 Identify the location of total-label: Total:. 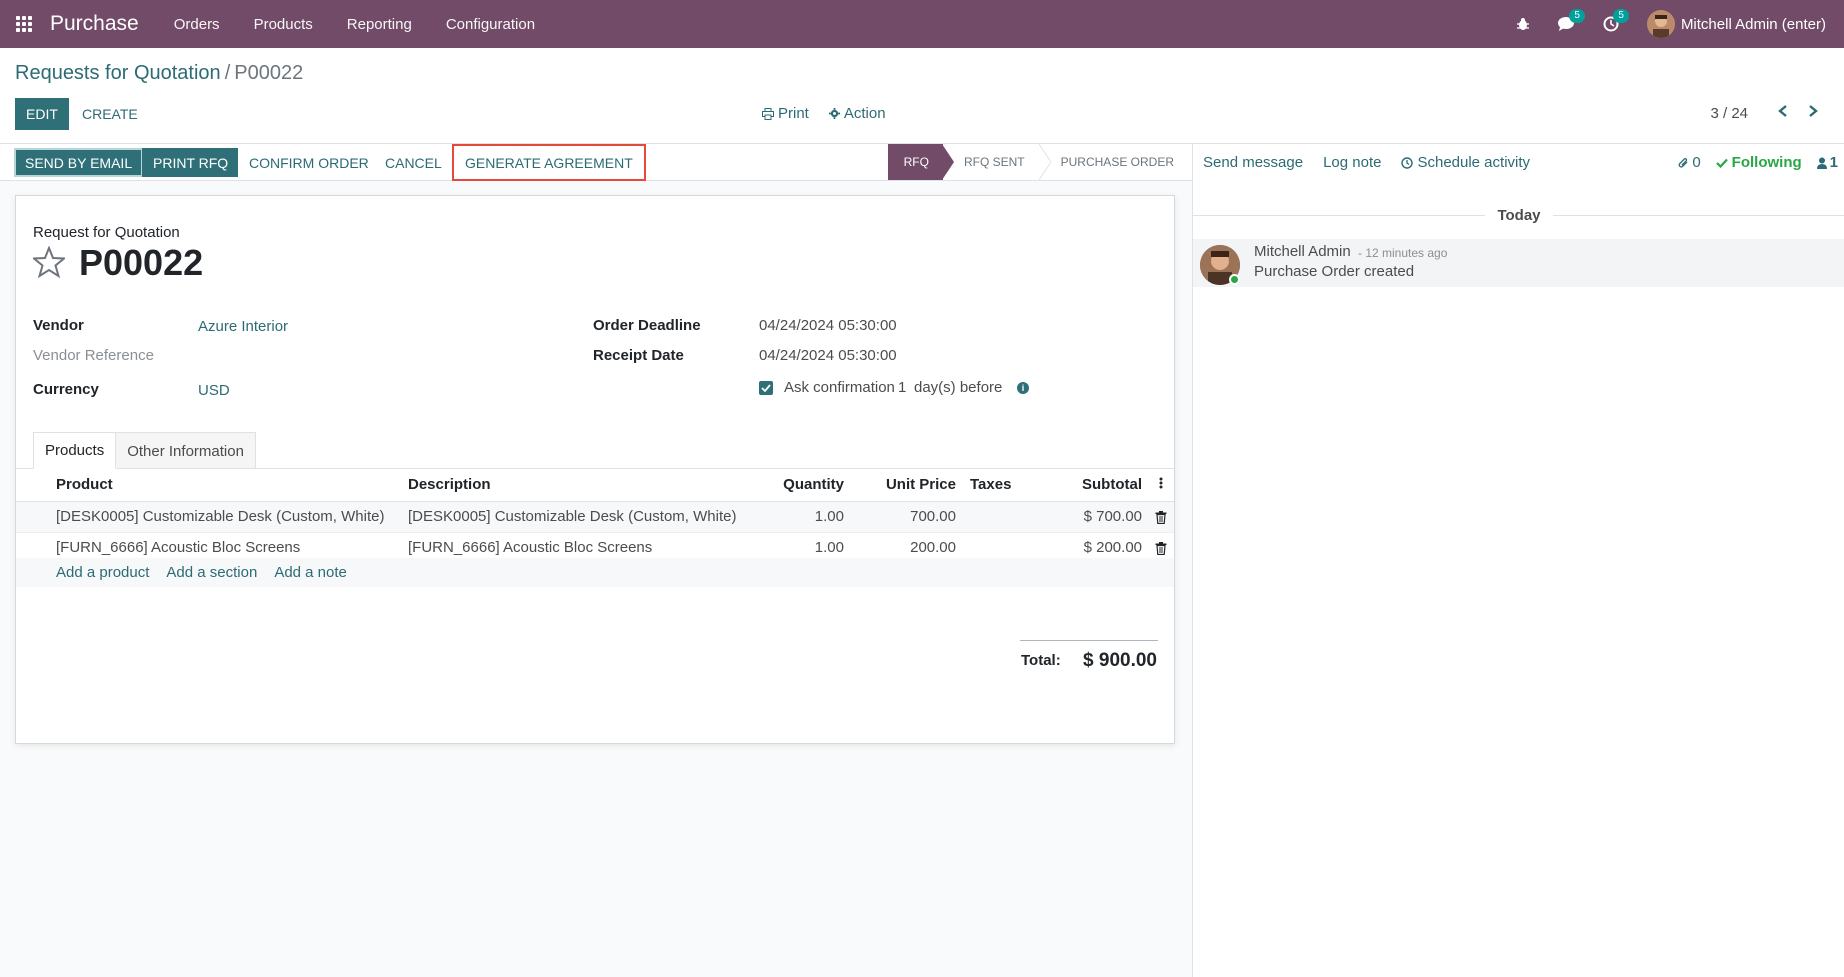
(1041, 660).